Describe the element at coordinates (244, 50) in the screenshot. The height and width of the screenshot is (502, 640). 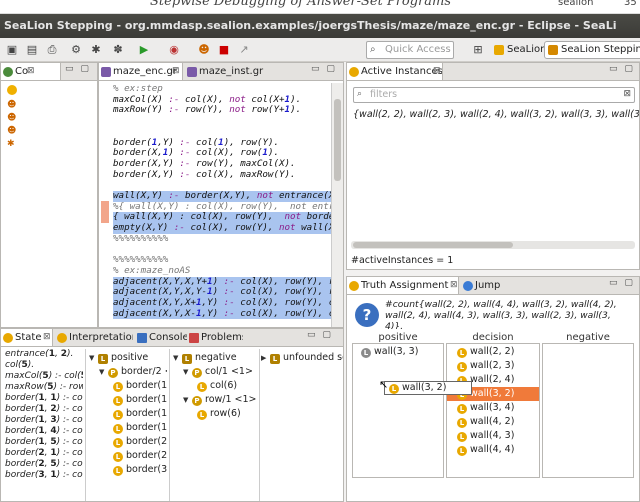
I see `resume-icon: ↗` at that location.